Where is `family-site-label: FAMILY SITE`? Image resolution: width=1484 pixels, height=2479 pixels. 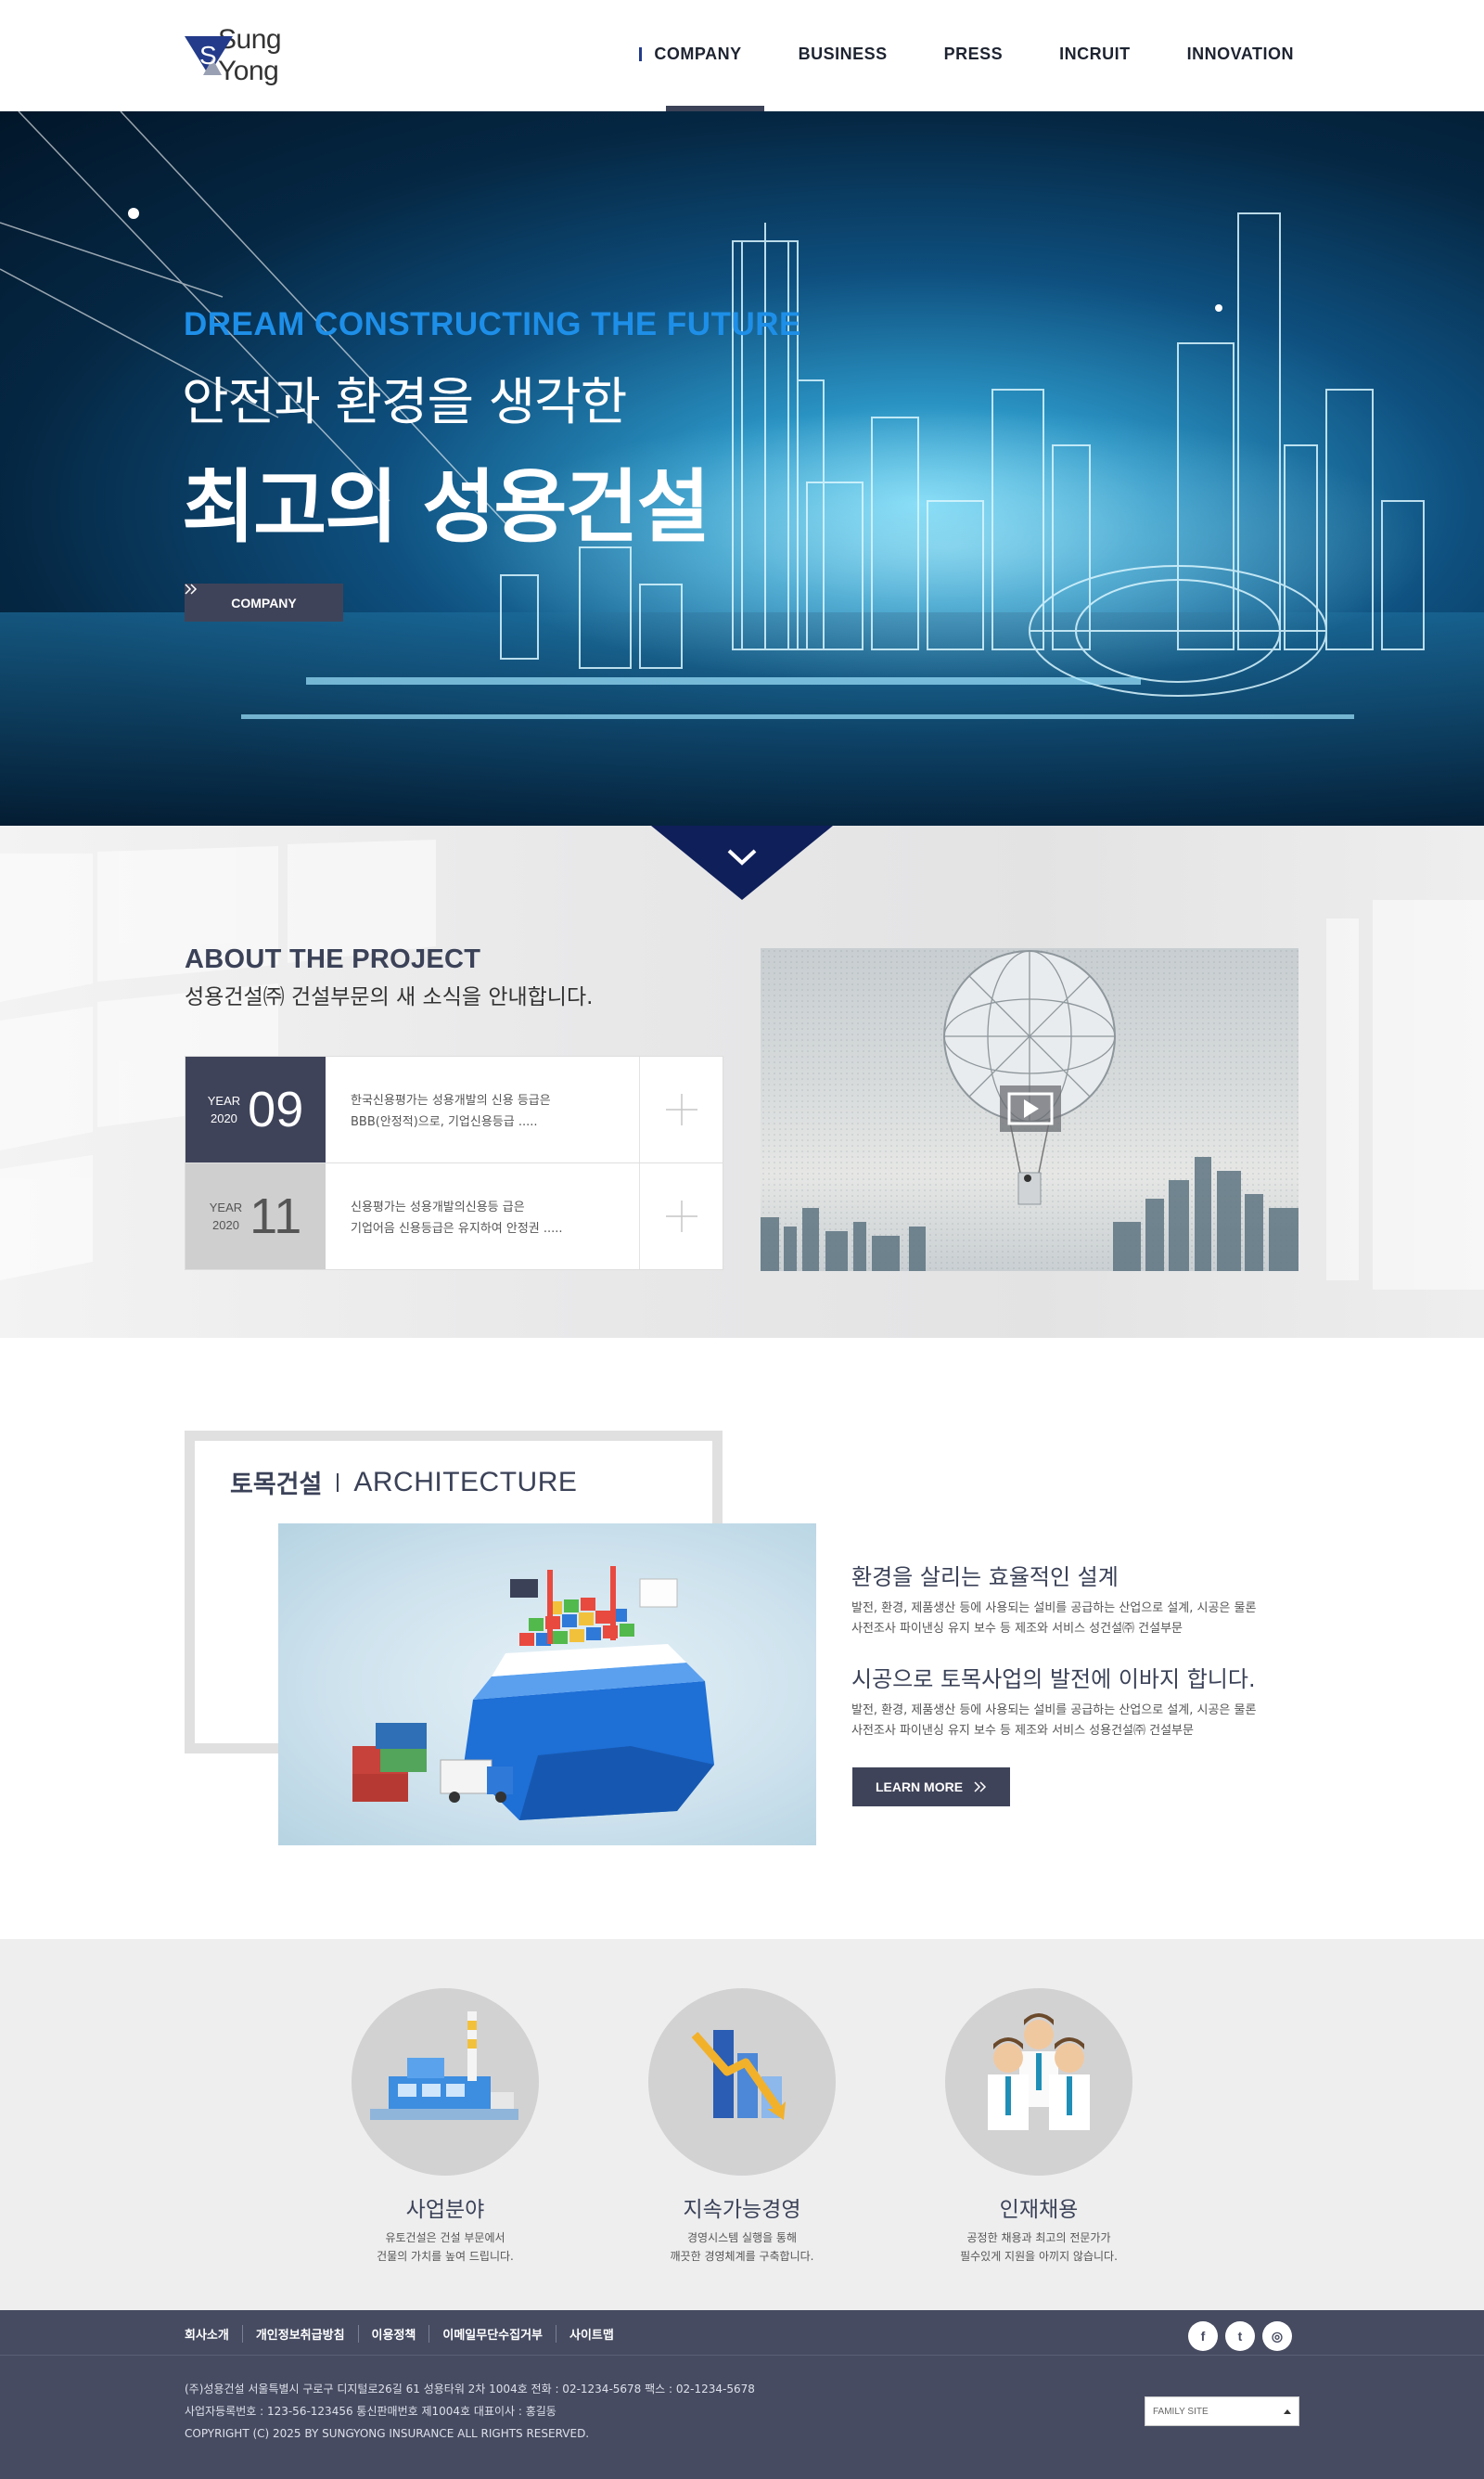 family-site-label: FAMILY SITE is located at coordinates (1181, 2411).